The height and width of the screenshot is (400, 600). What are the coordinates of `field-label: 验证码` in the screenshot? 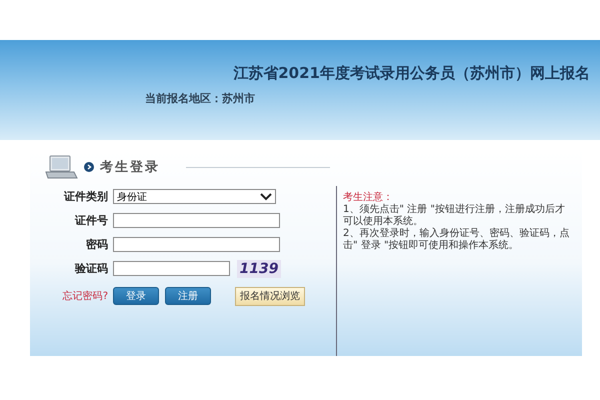 It's located at (91, 268).